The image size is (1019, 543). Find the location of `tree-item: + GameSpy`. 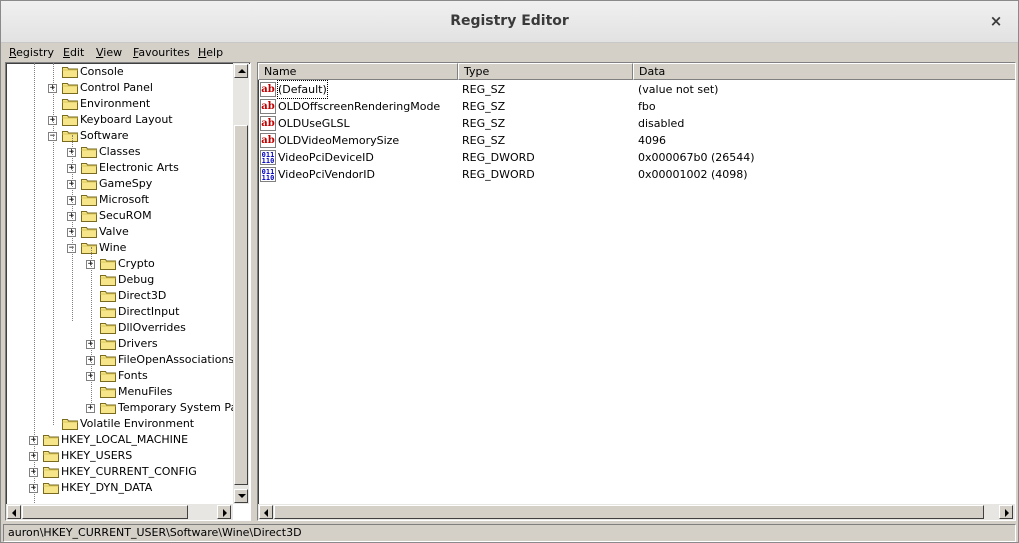

tree-item: + GameSpy is located at coordinates (119, 184).